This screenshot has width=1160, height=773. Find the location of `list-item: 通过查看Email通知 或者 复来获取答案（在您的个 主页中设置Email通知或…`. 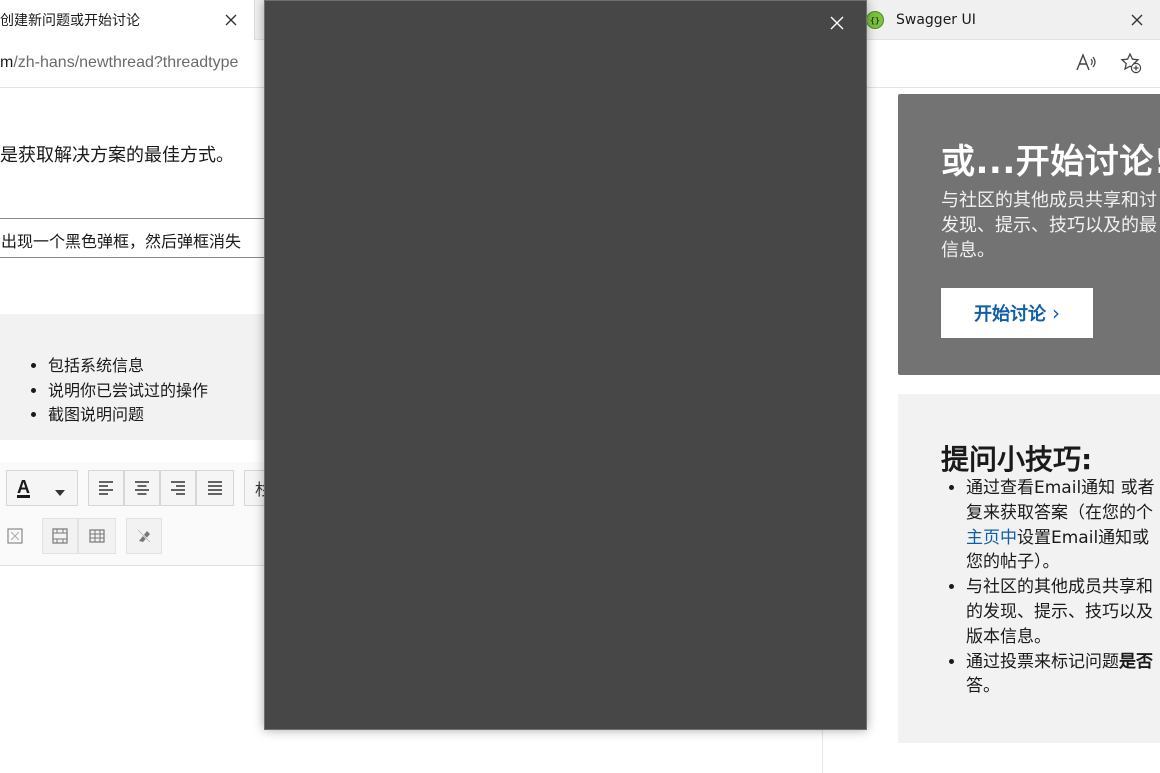

list-item: 通过查看Email通知 或者 复来获取答案（在您的个 主页中设置Email通知或… is located at coordinates (1063, 525).